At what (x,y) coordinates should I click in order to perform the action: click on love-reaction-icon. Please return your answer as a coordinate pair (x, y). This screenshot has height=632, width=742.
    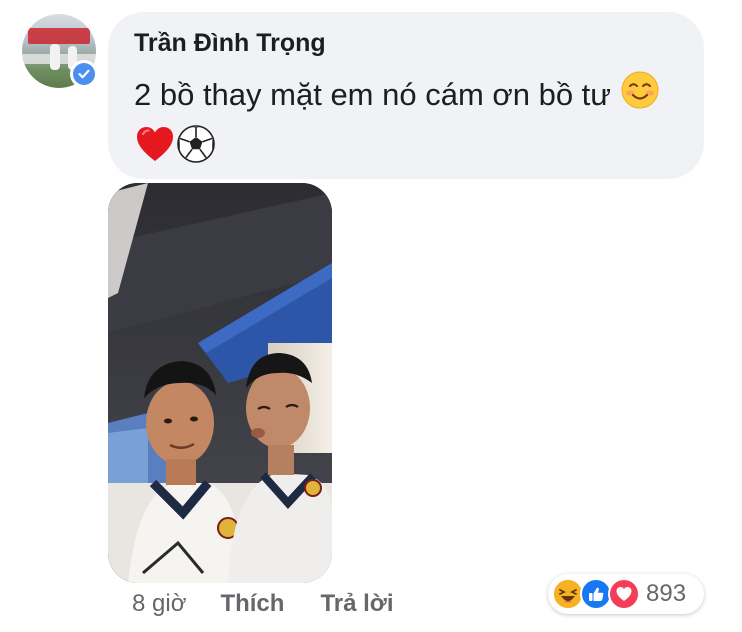
    Looking at the image, I should click on (624, 594).